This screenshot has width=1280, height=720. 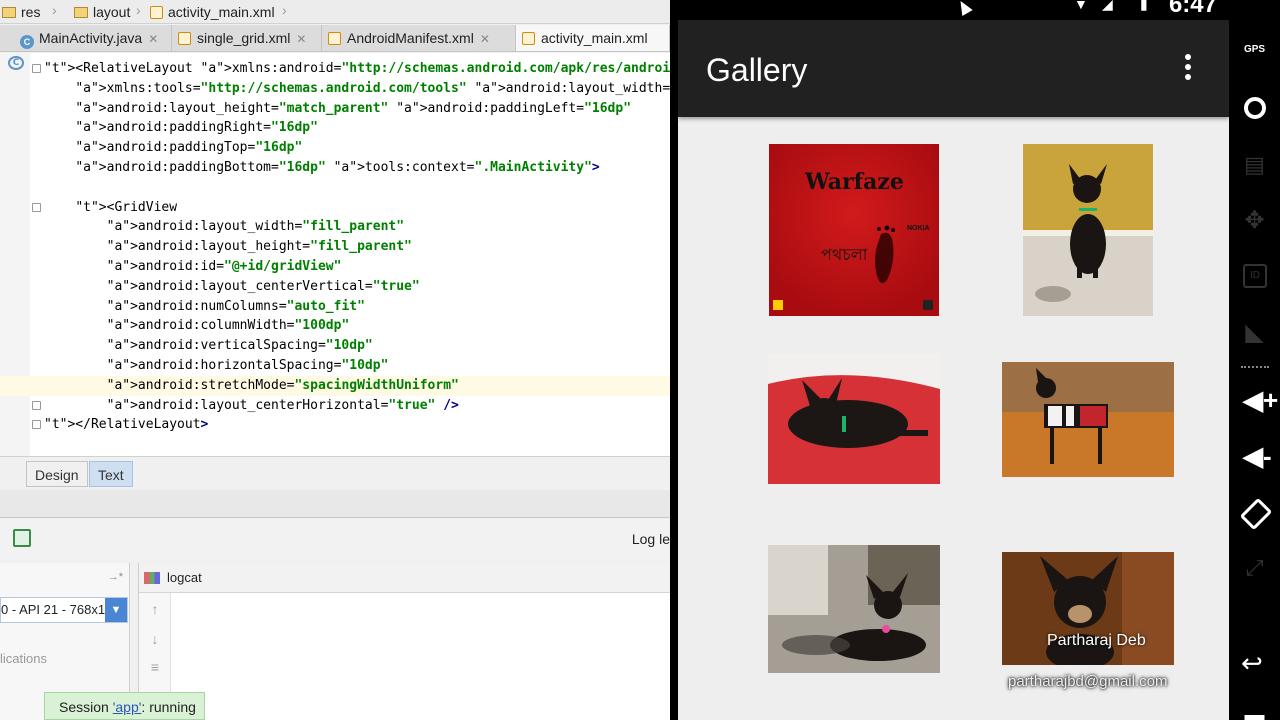 What do you see at coordinates (27, 42) in the screenshot?
I see `java-class-icon: C` at bounding box center [27, 42].